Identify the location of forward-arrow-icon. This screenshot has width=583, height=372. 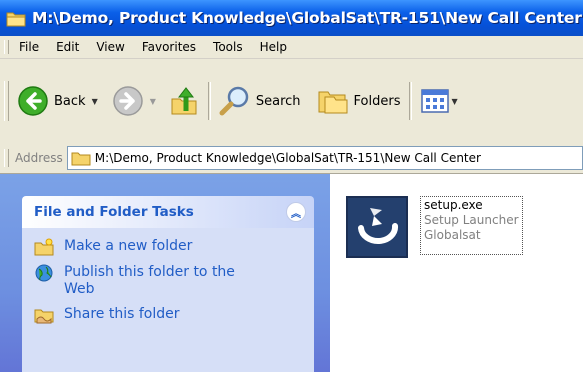
(127, 101).